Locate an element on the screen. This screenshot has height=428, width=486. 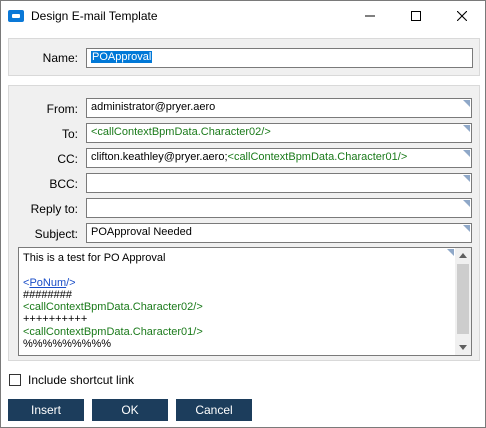
body-line: %%%%%%%%% is located at coordinates (67, 344).